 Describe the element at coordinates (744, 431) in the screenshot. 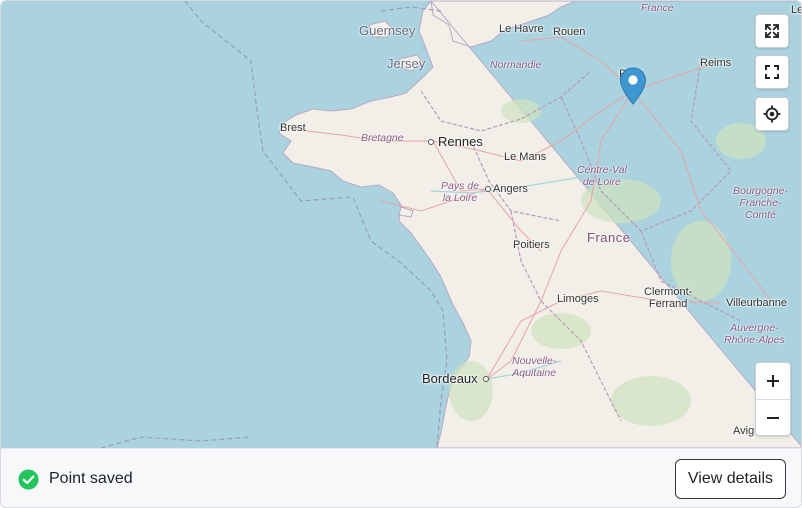

I see `city-label-avignon-partial: Avig` at that location.